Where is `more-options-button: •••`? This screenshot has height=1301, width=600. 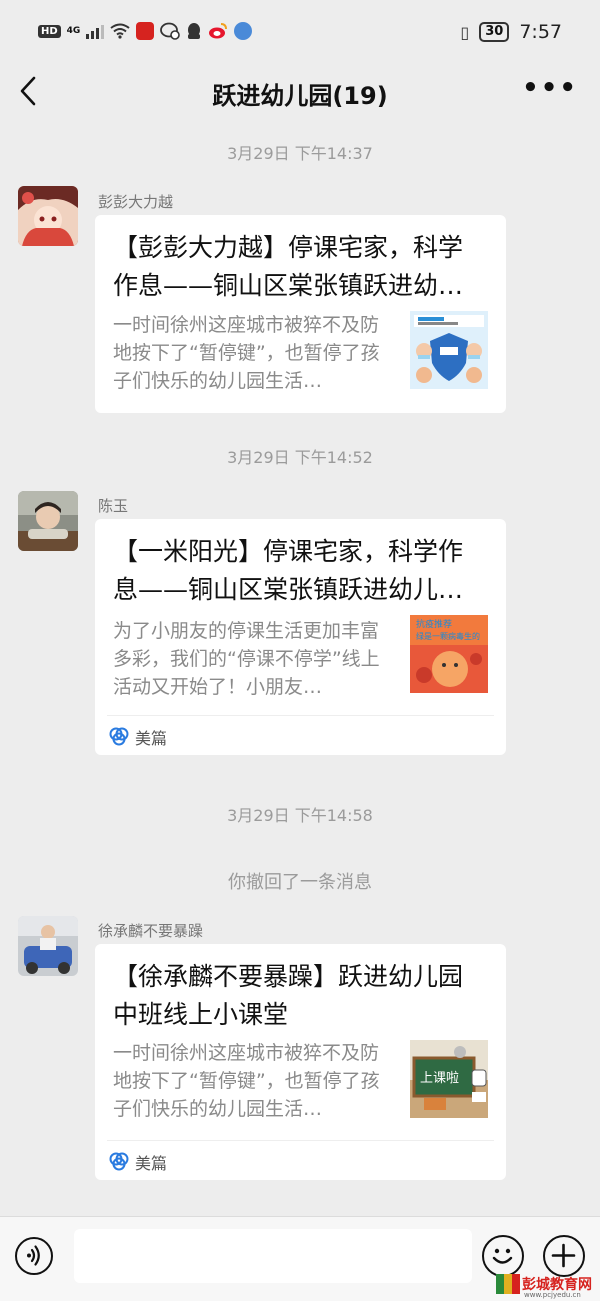 more-options-button: ••• is located at coordinates (550, 88).